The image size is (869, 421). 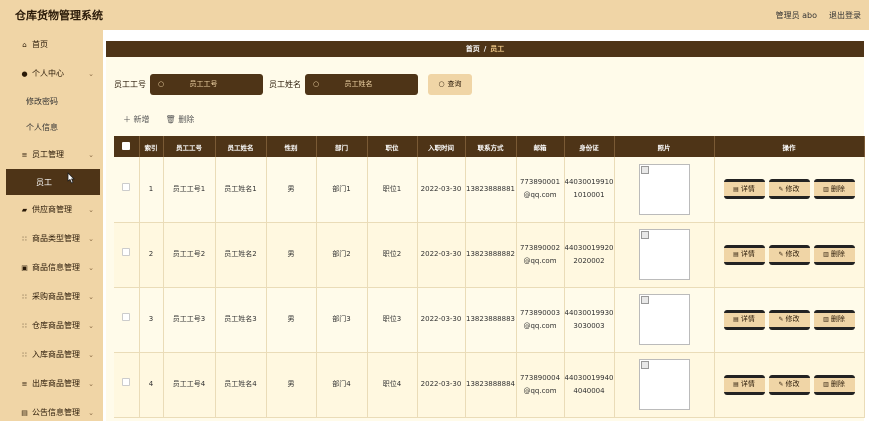 What do you see at coordinates (342, 255) in the screenshot?
I see `cell-dept: 部门2` at bounding box center [342, 255].